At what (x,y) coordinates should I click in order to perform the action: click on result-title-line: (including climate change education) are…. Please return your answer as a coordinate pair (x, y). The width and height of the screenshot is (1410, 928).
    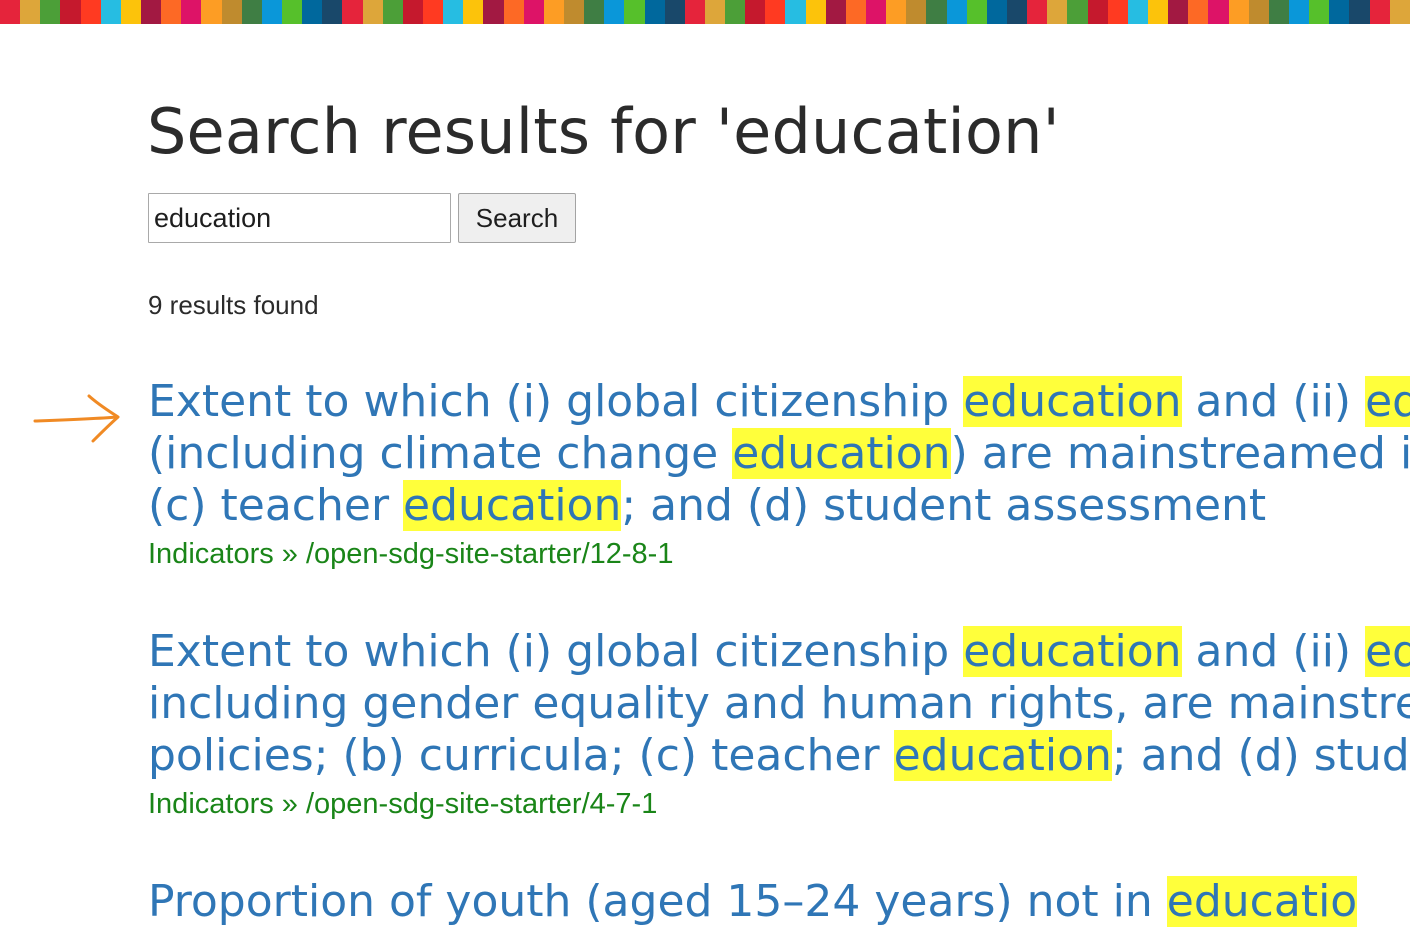
    Looking at the image, I should click on (779, 454).